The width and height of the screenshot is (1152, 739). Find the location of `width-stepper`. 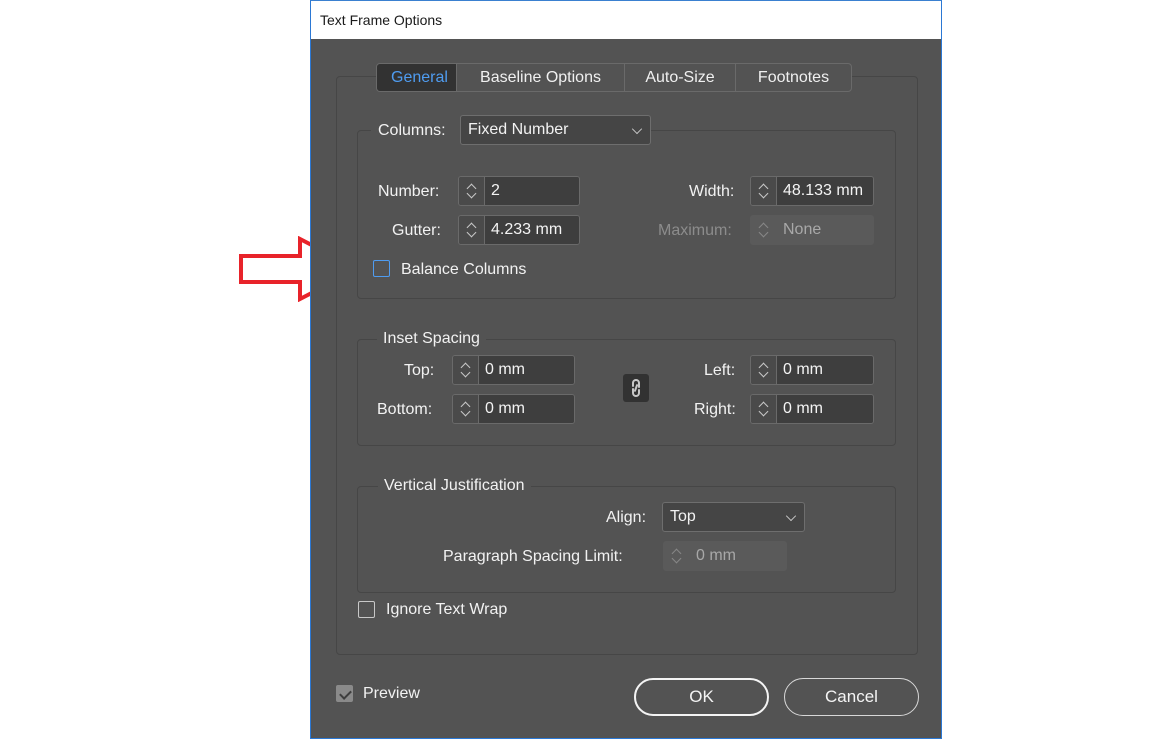

width-stepper is located at coordinates (812, 191).